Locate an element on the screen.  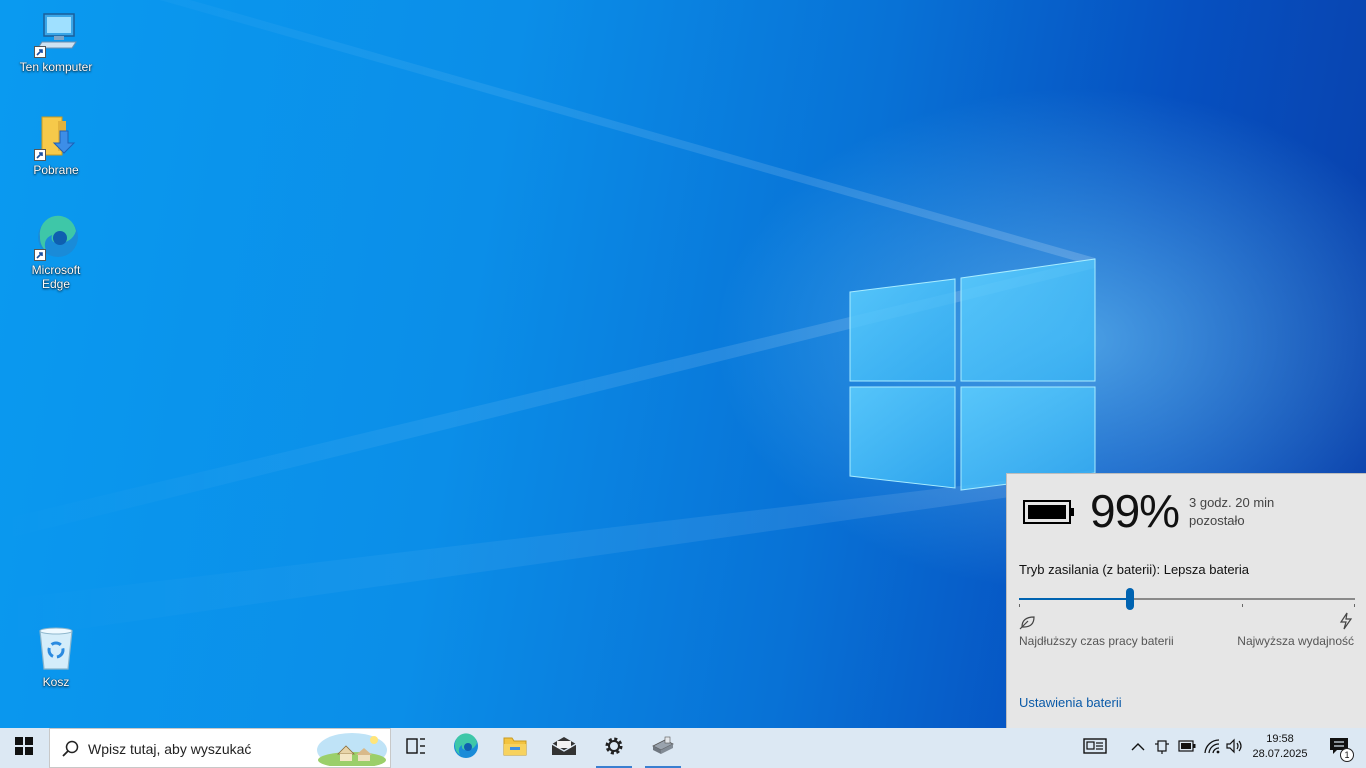
downloads-folder-icon is located at coordinates (56, 137).